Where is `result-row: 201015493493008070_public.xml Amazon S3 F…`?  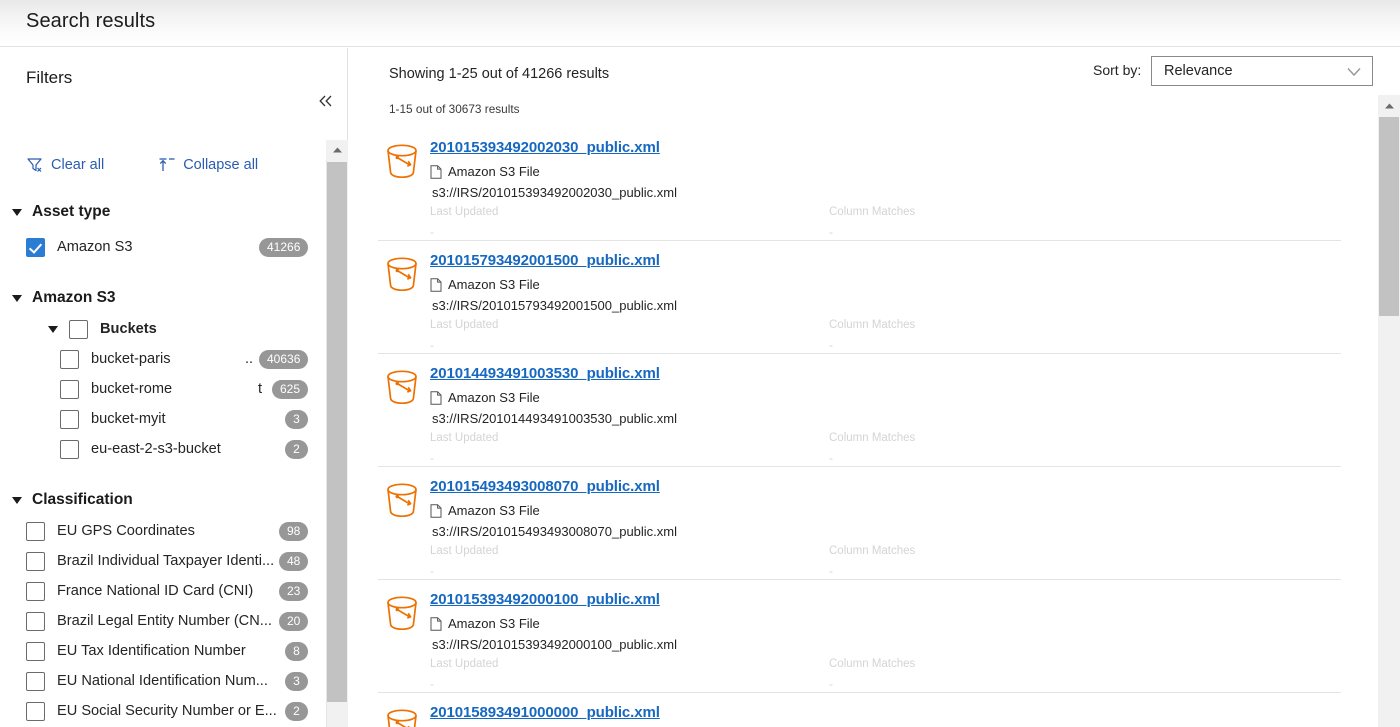
result-row: 201015493493008070_public.xml Amazon S3 F… is located at coordinates (859, 523).